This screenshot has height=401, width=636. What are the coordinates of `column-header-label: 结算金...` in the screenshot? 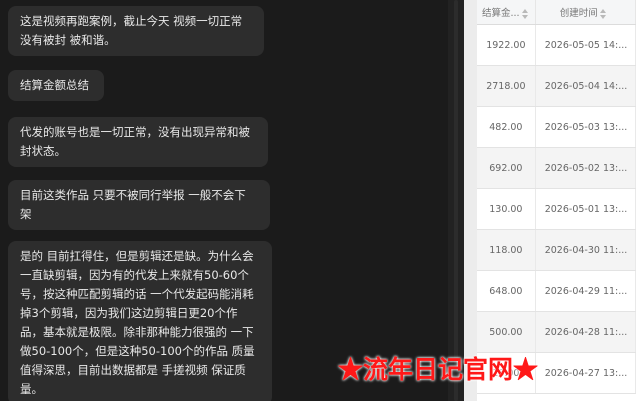 It's located at (501, 13).